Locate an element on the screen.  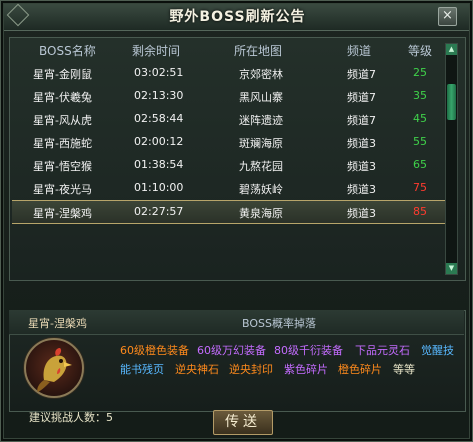
boss-detail-header: 星宵-涅槃鸡 BOSS概率掉落 is located at coordinates (236, 322).